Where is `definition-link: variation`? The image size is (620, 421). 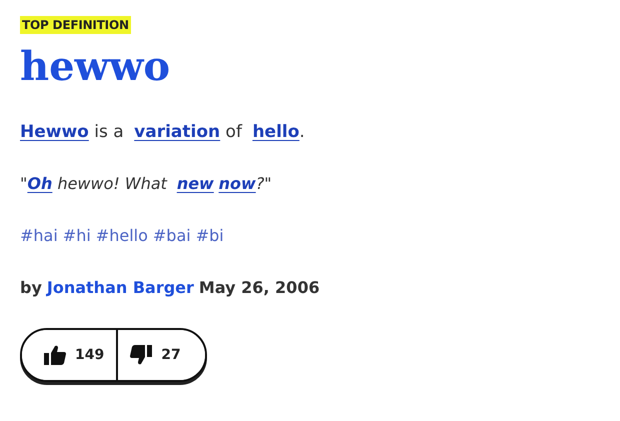
definition-link: variation is located at coordinates (177, 132).